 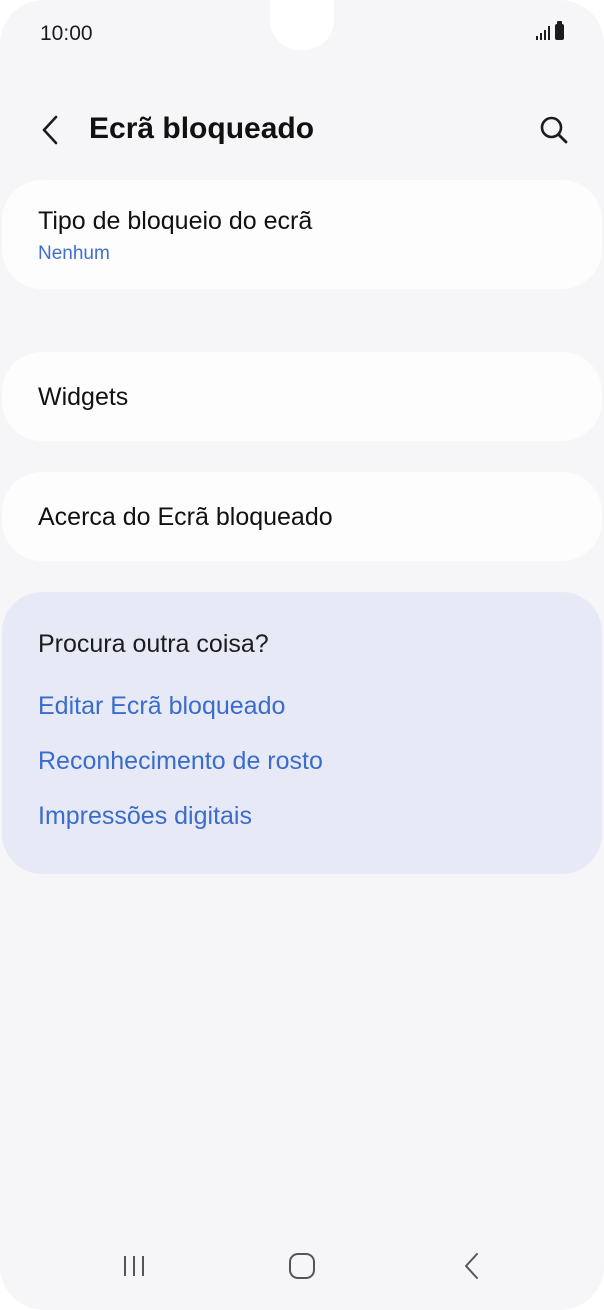 I want to click on status-icons, so click(x=550, y=30).